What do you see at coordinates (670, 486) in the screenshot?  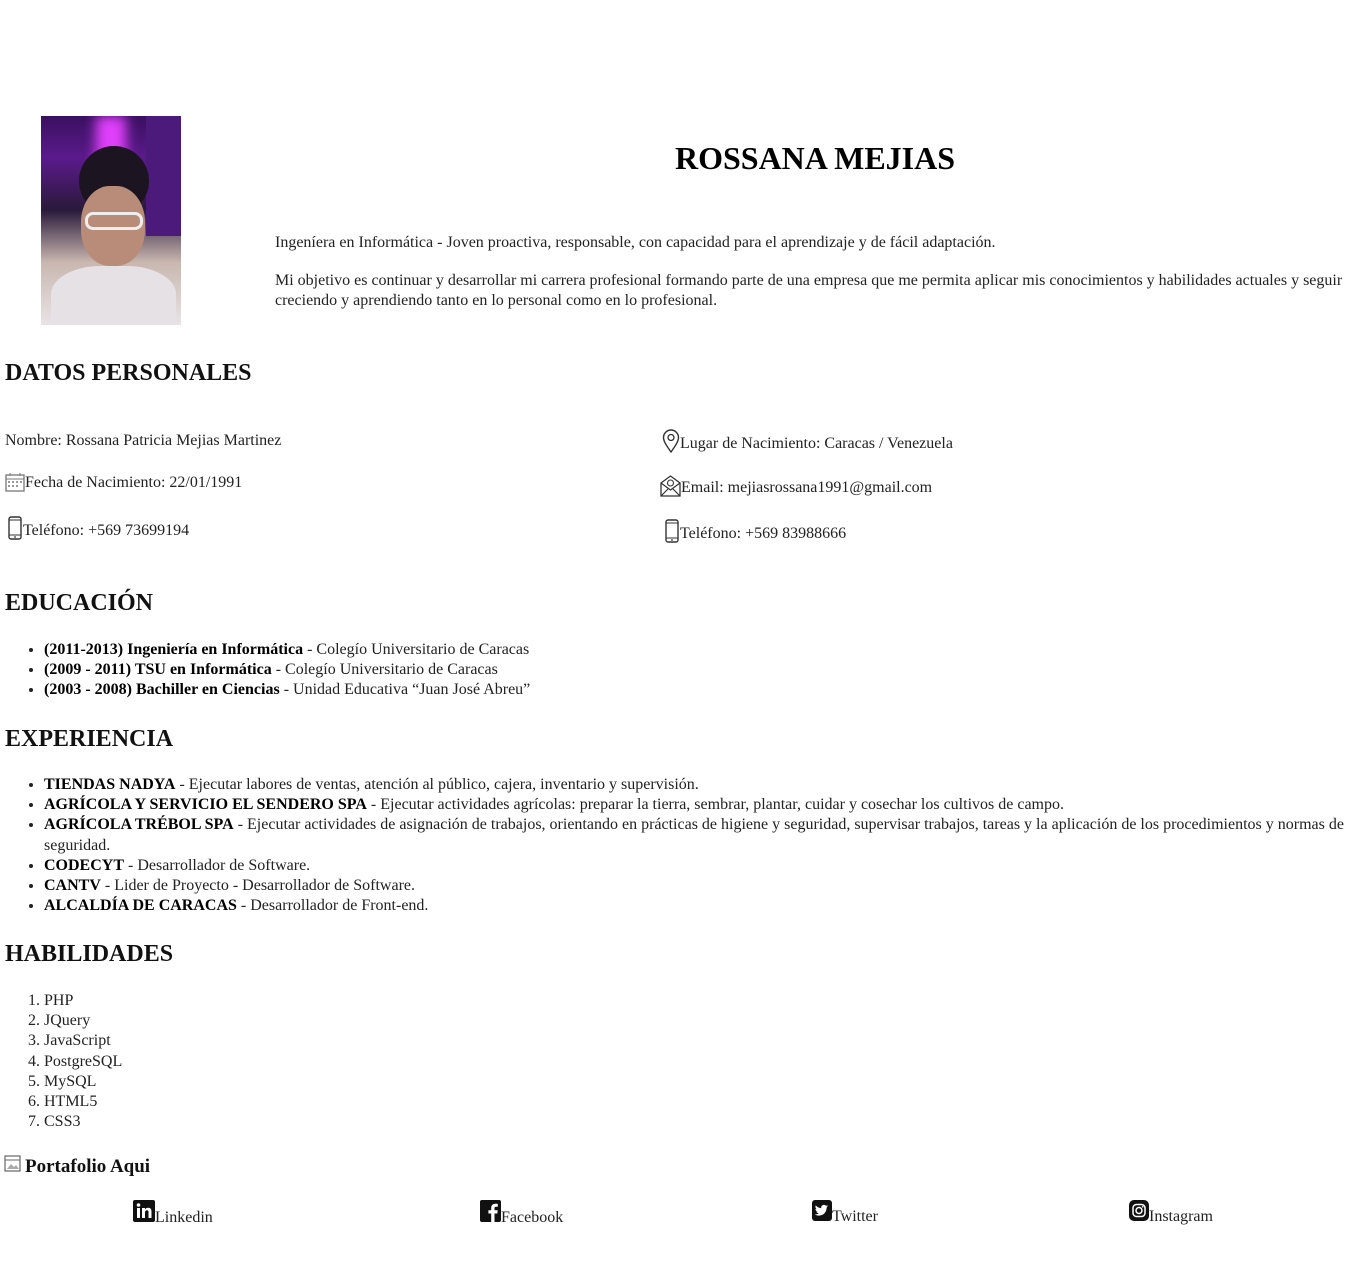 I see `email-icon` at bounding box center [670, 486].